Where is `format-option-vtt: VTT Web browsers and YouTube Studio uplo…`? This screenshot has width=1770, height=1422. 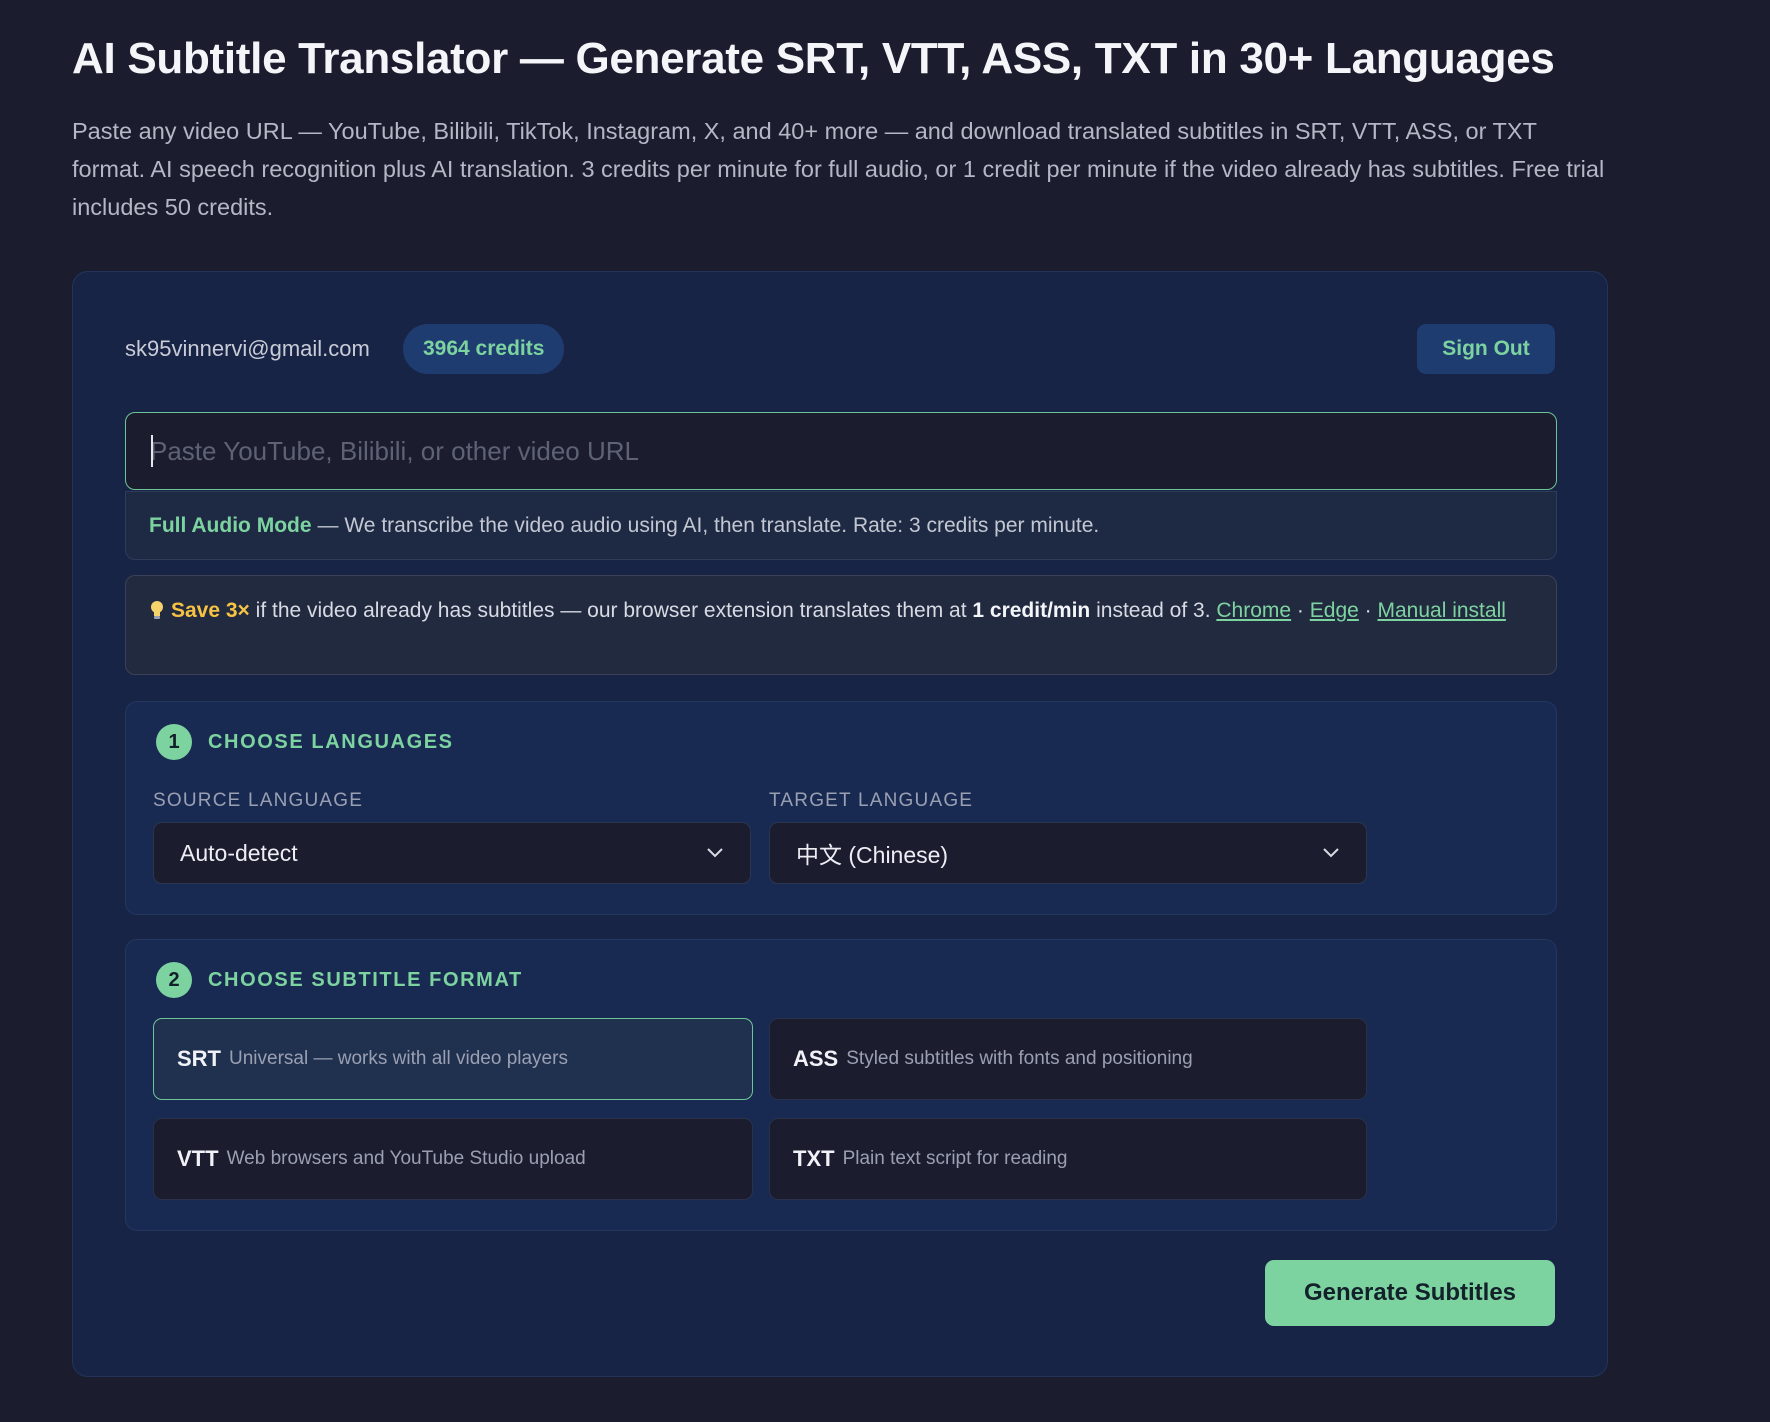 format-option-vtt: VTT Web browsers and YouTube Studio uplo… is located at coordinates (453, 1159).